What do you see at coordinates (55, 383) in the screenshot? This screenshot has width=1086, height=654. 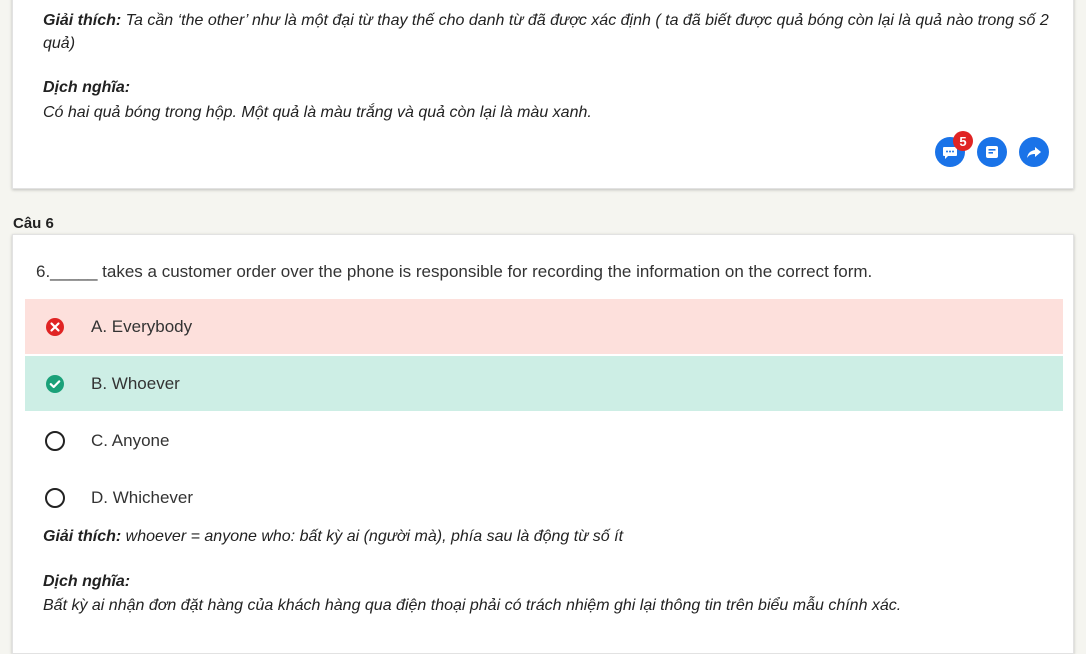 I see `correct-answer-icon` at bounding box center [55, 383].